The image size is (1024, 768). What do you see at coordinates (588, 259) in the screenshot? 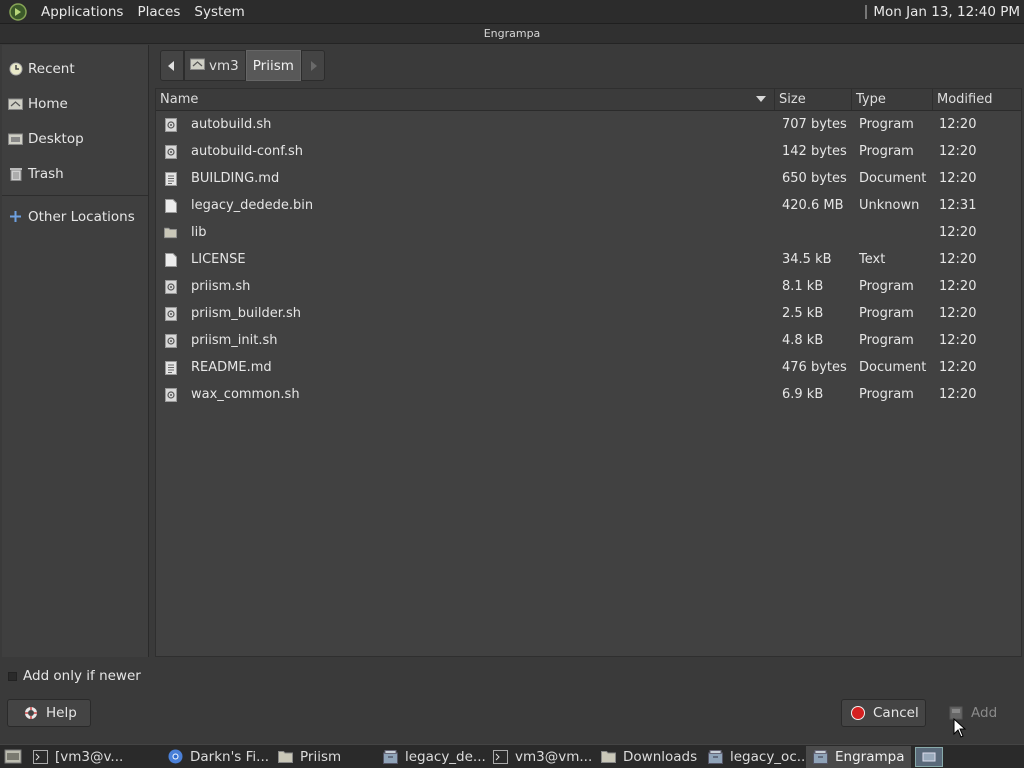
I see `table-row: LICENSE 34.5 kB Text 12:20` at bounding box center [588, 259].